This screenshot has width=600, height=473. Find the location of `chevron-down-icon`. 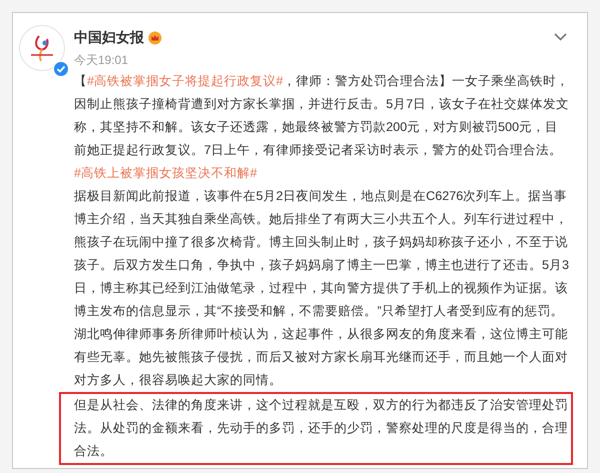

chevron-down-icon is located at coordinates (560, 37).